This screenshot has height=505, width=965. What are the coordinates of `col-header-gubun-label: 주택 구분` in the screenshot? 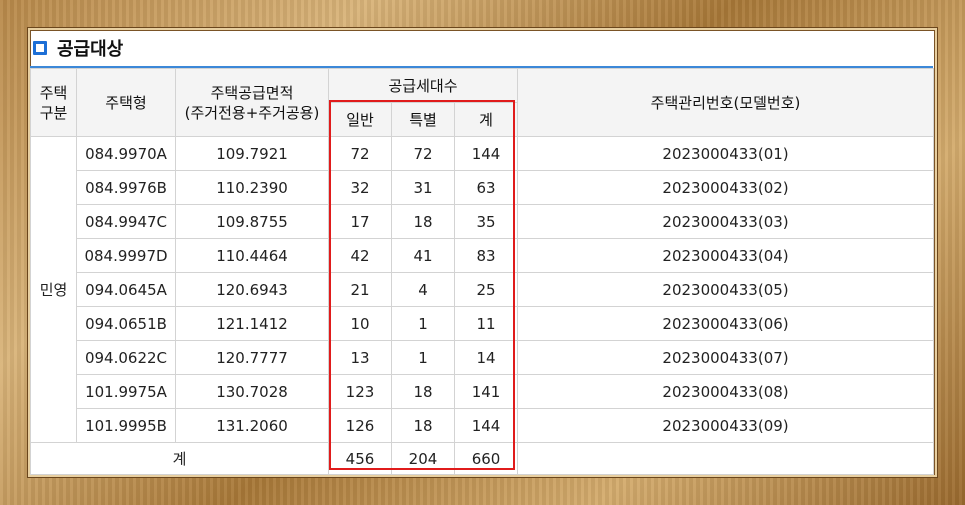 It's located at (53, 102).